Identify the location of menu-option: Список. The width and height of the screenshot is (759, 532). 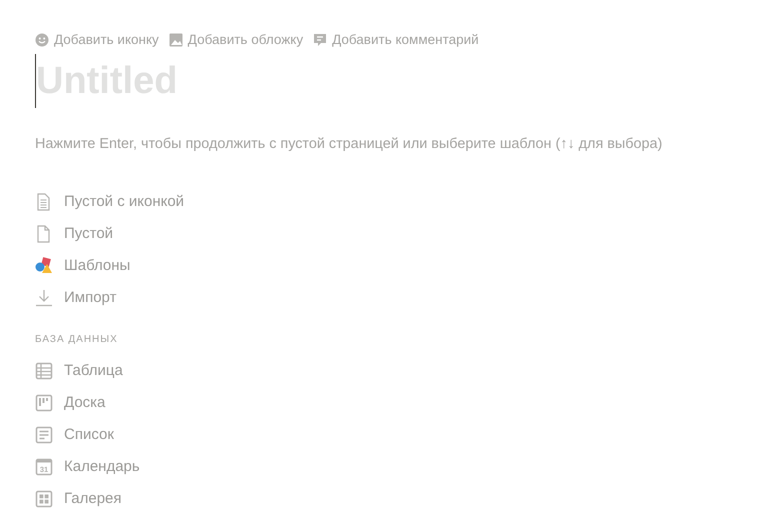
(74, 434).